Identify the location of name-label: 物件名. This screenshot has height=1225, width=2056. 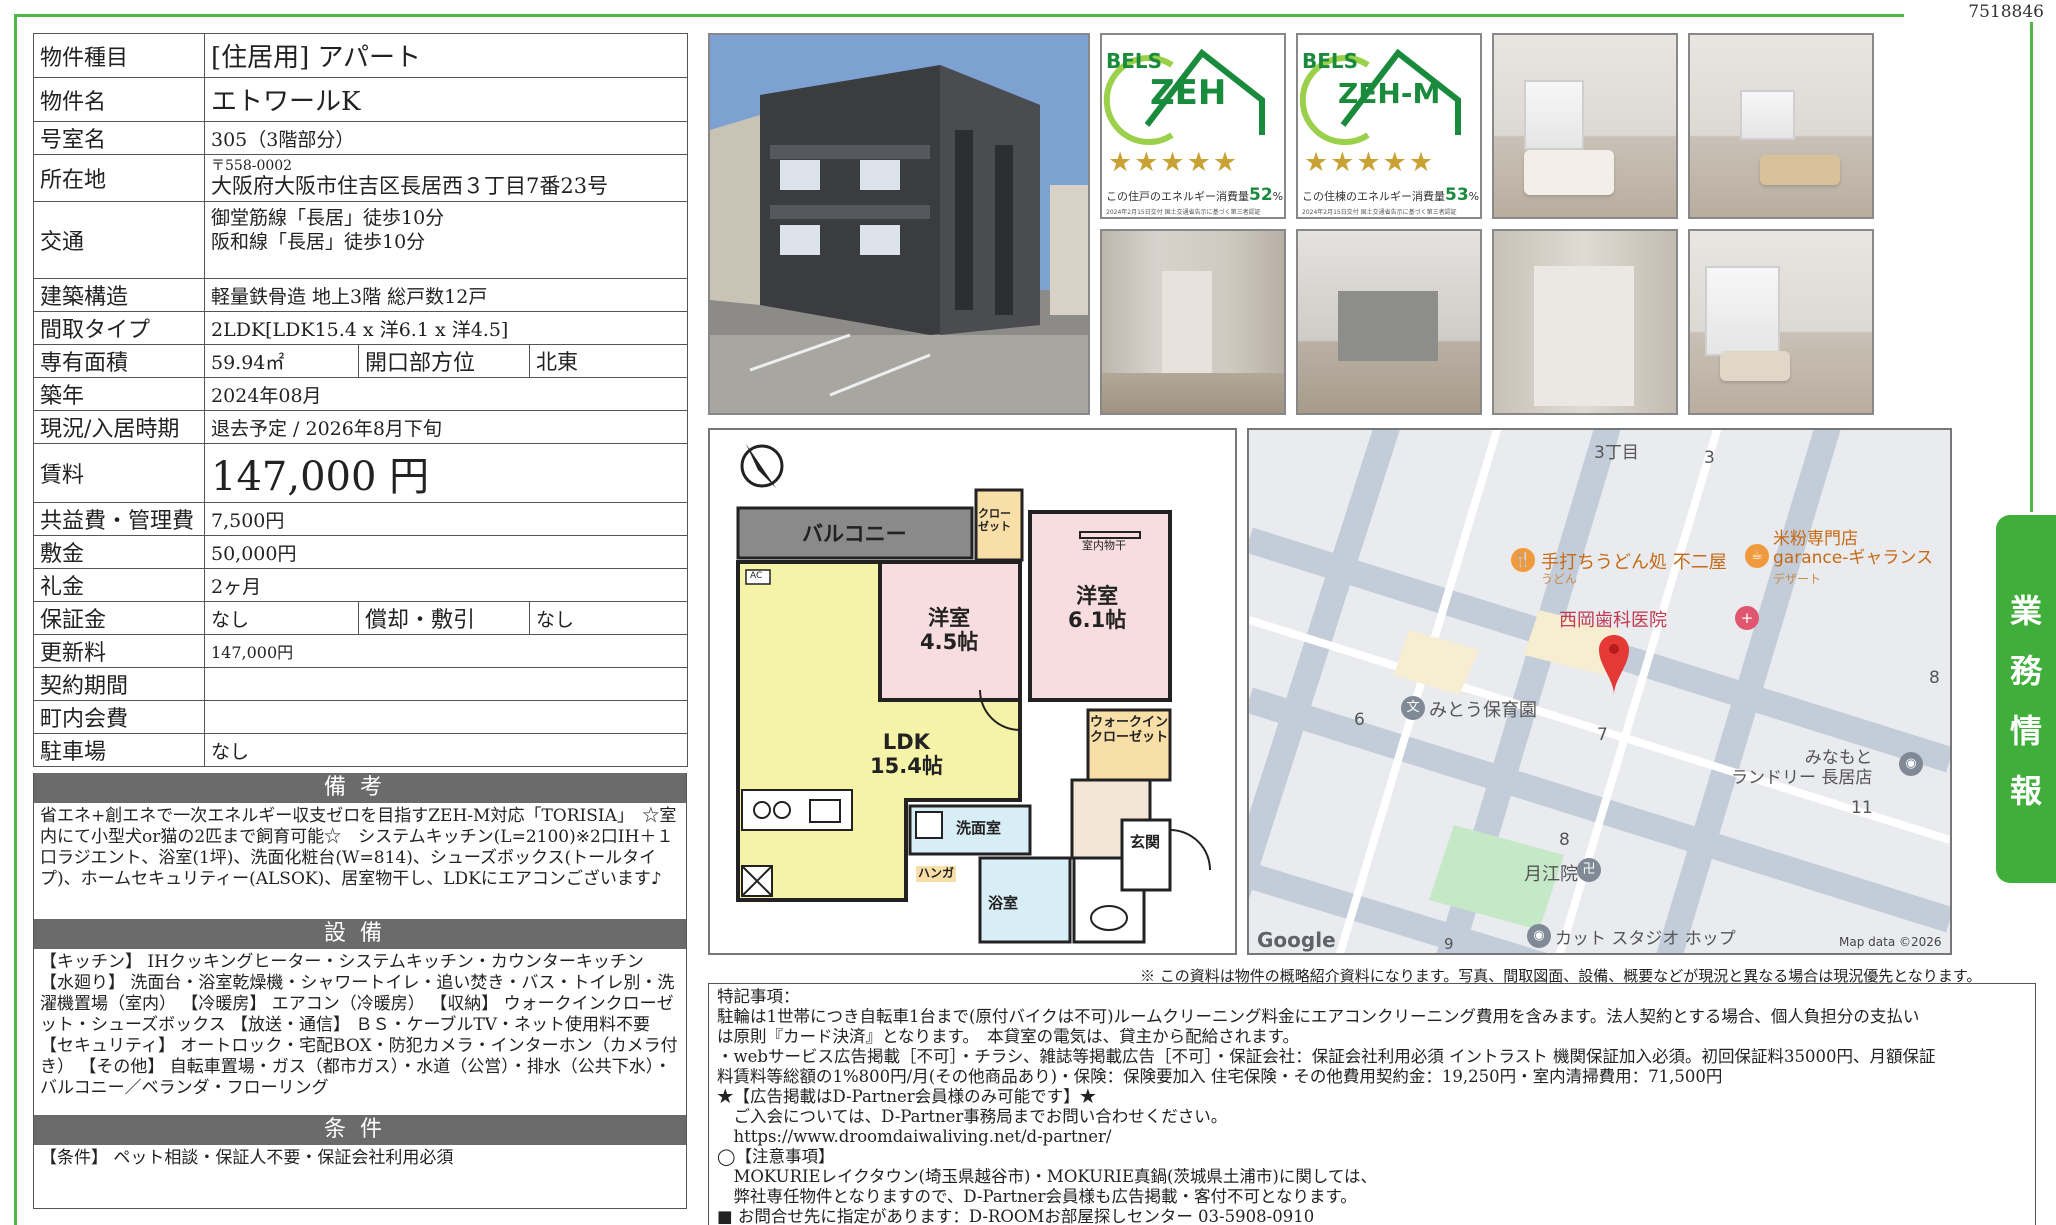
(119, 99).